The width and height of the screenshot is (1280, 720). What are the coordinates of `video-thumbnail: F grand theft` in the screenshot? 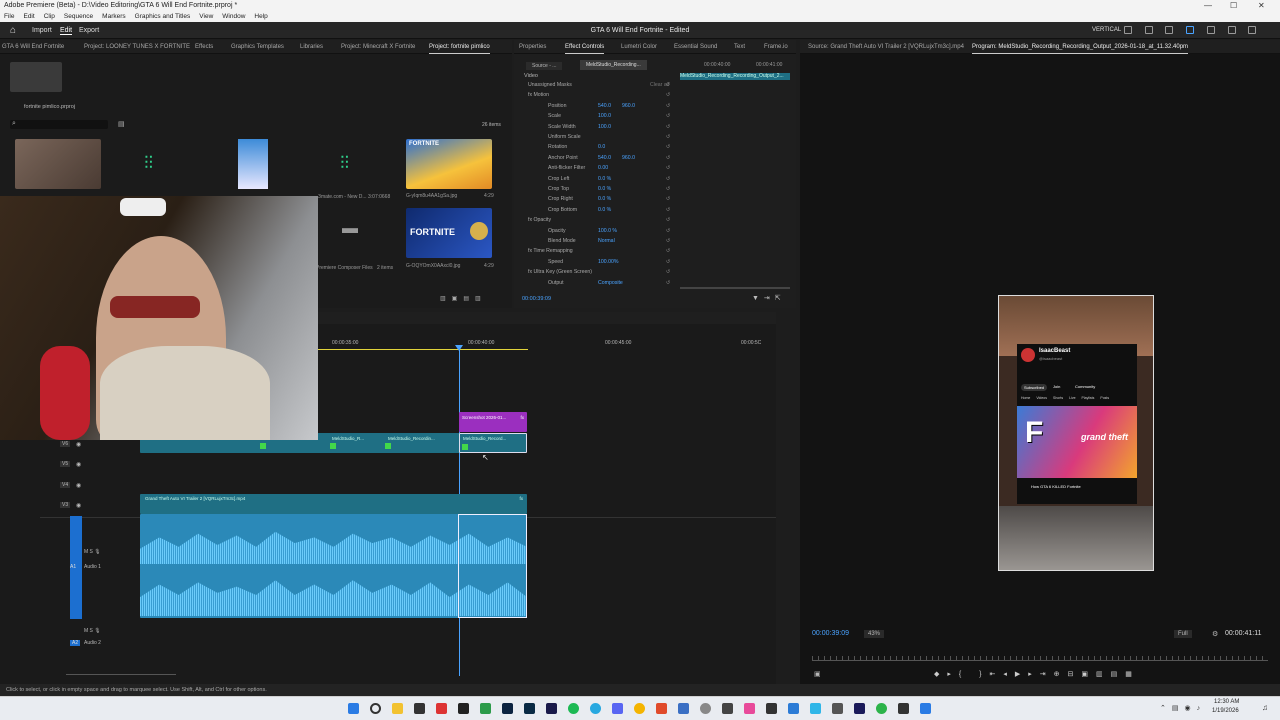 It's located at (1077, 442).